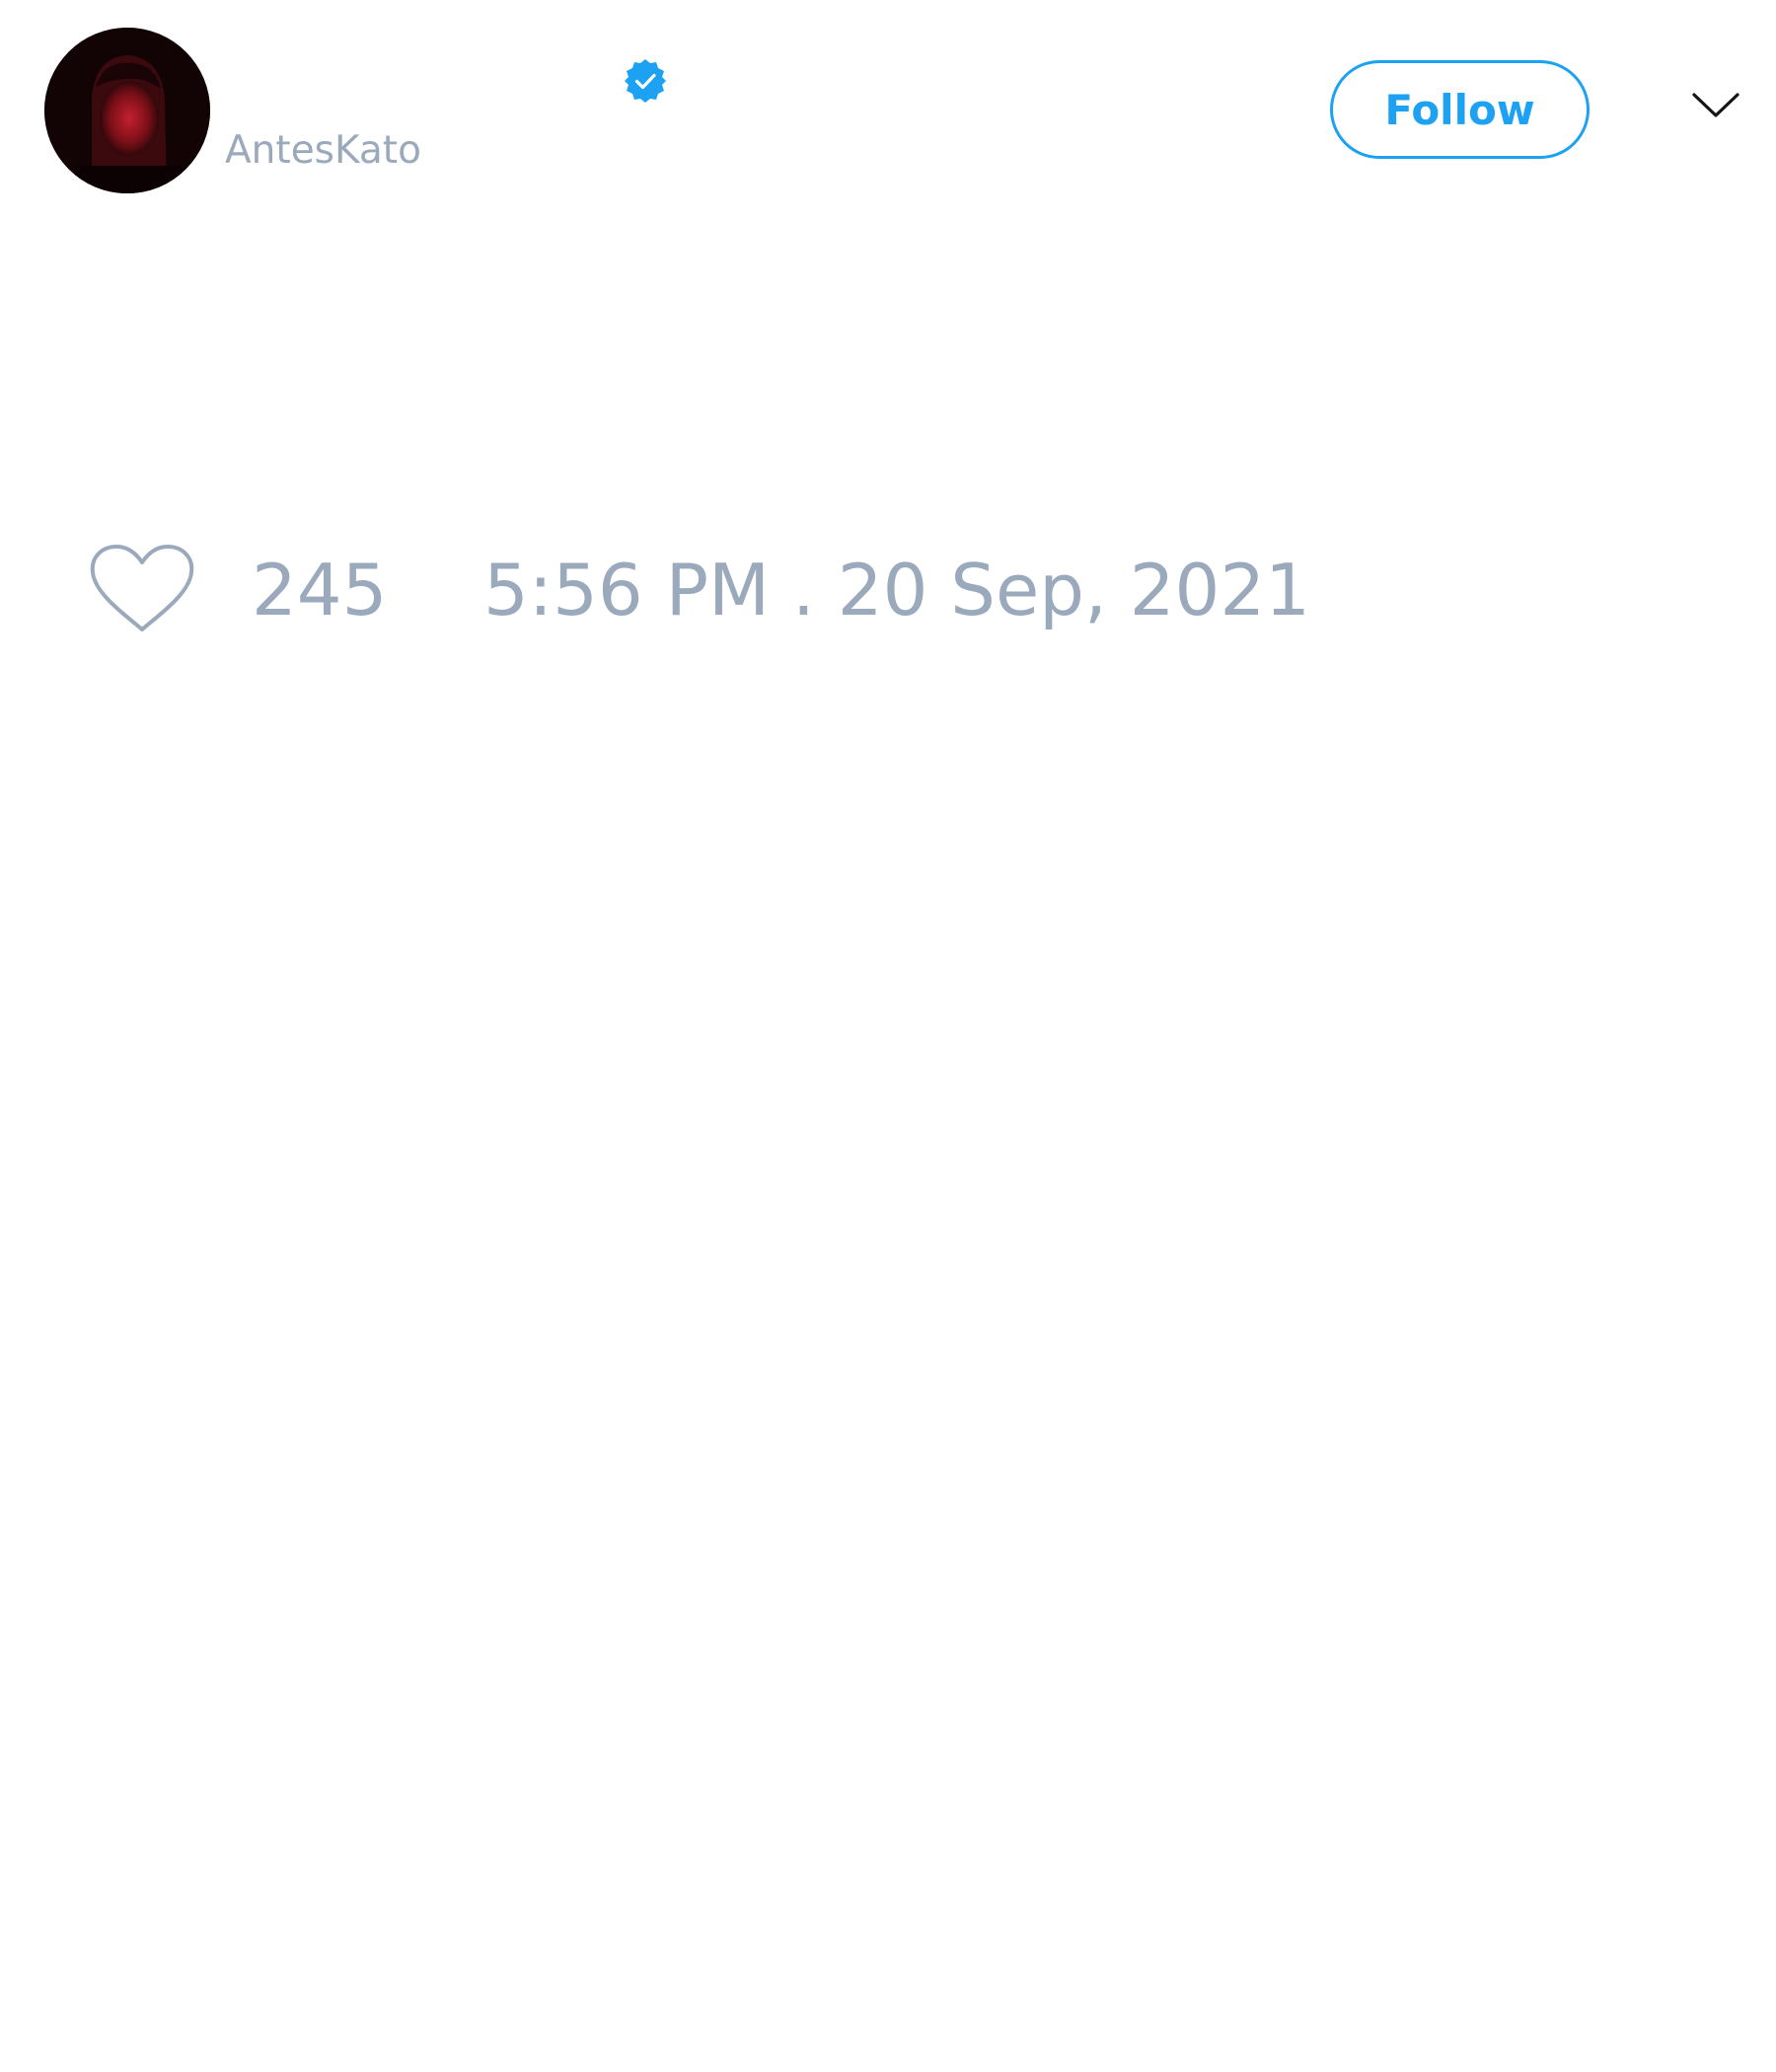 Image resolution: width=1776 pixels, height=2072 pixels. Describe the element at coordinates (646, 81) in the screenshot. I see `verified-badge-icon` at that location.